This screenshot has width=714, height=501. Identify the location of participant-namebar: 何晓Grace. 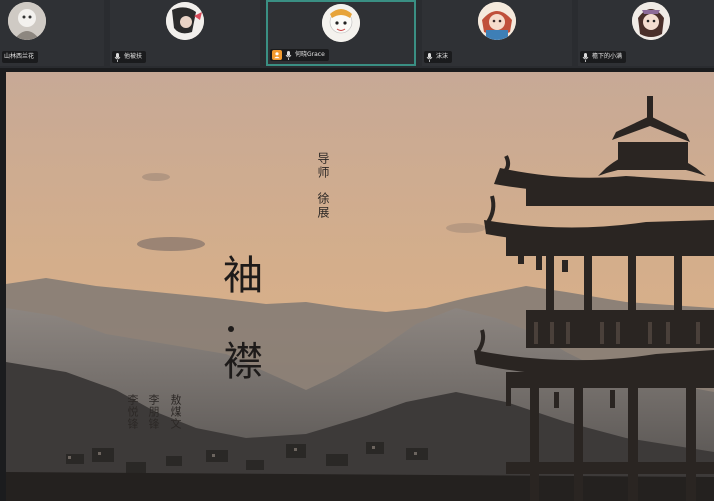
(299, 55).